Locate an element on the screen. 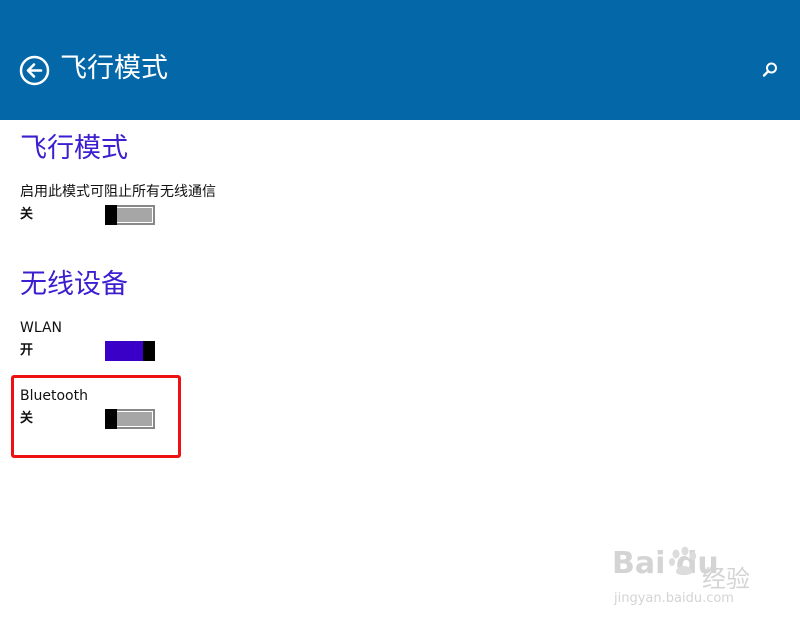  search-button is located at coordinates (770, 70).